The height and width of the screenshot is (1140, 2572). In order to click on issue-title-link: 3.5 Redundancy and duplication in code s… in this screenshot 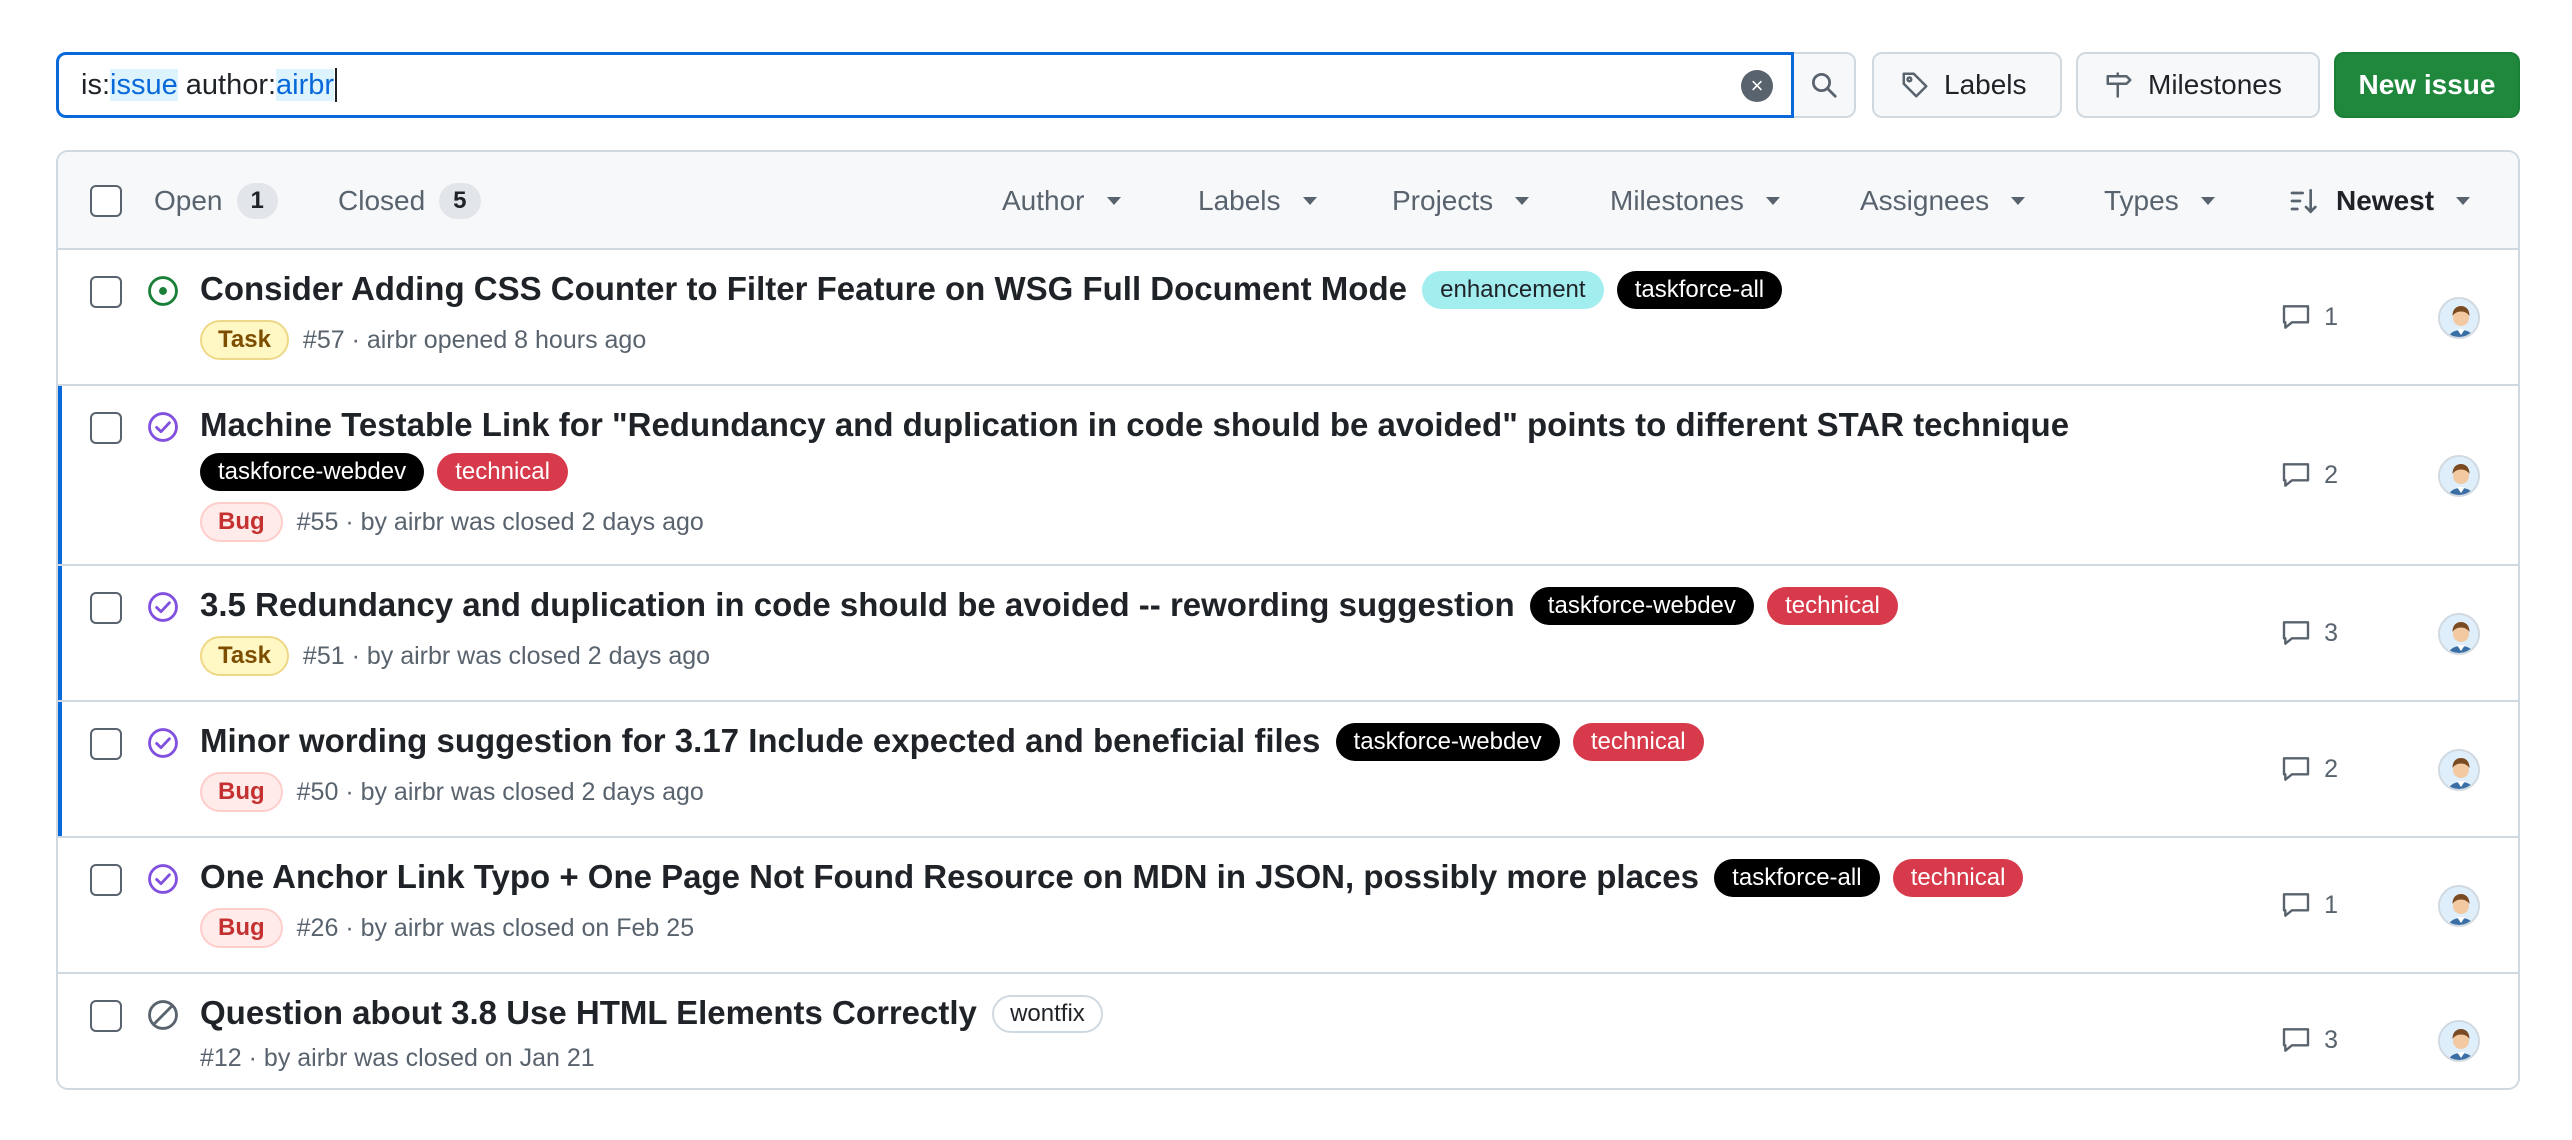, I will do `click(857, 604)`.